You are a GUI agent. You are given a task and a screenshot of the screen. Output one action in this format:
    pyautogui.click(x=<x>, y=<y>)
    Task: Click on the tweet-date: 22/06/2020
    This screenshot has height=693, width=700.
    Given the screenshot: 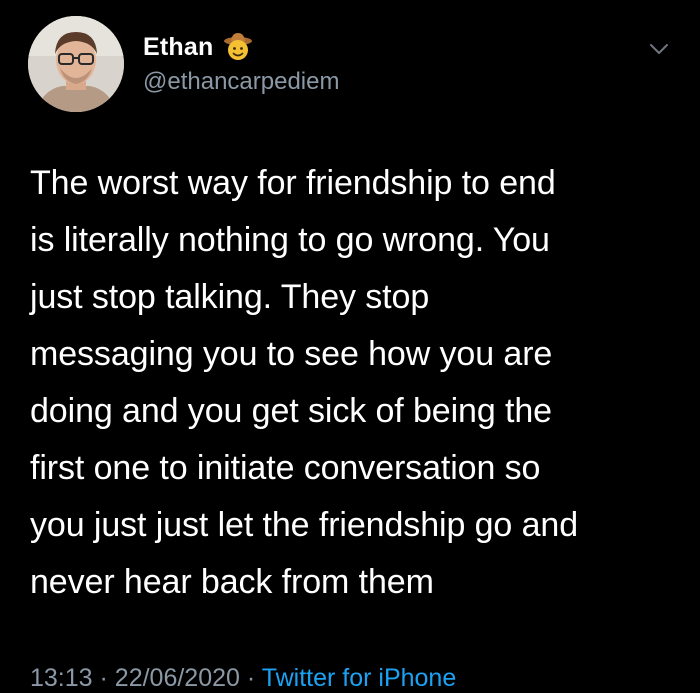 What is the action you would take?
    pyautogui.click(x=177, y=678)
    